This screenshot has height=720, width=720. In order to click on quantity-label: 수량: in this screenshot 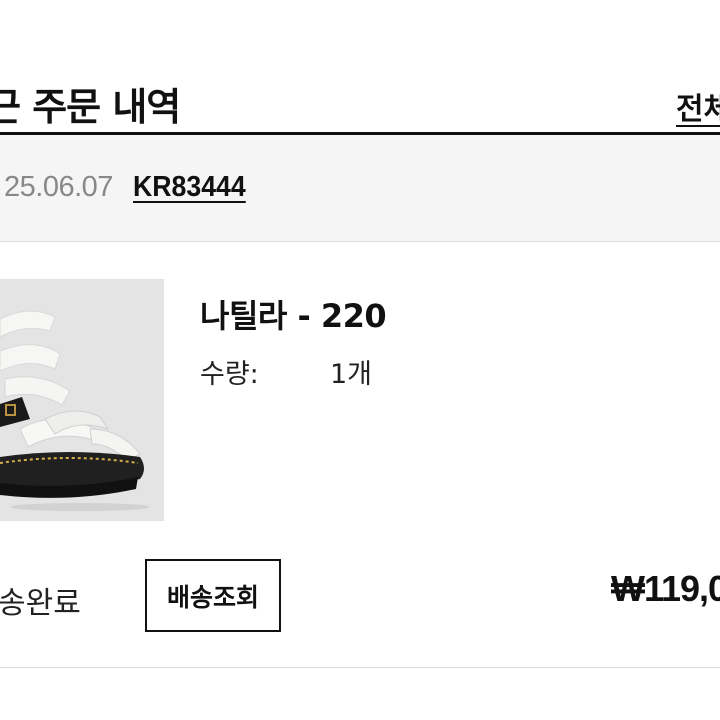, I will do `click(229, 374)`.